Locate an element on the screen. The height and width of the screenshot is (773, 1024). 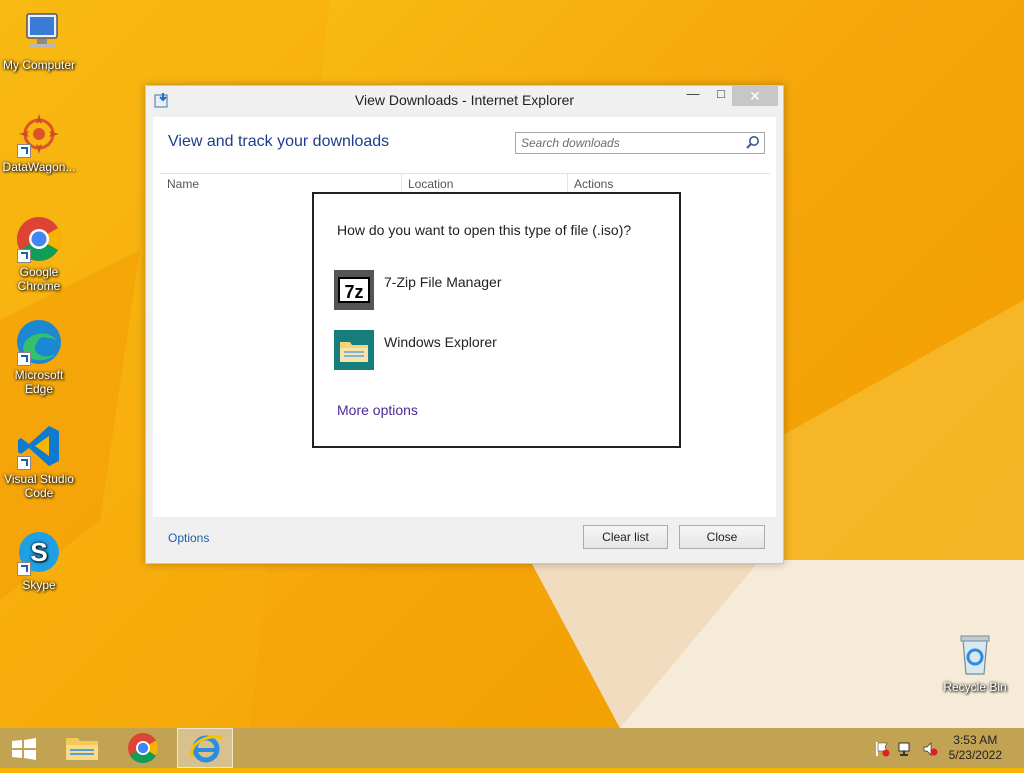
7zip-icon: 7z is located at coordinates (354, 290).